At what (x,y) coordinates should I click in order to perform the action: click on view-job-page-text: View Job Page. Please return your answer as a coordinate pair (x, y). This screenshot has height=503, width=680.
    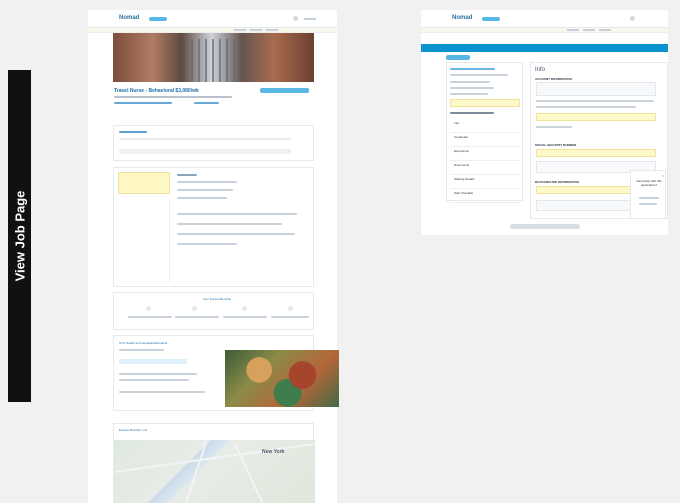
    Looking at the image, I should click on (19, 236).